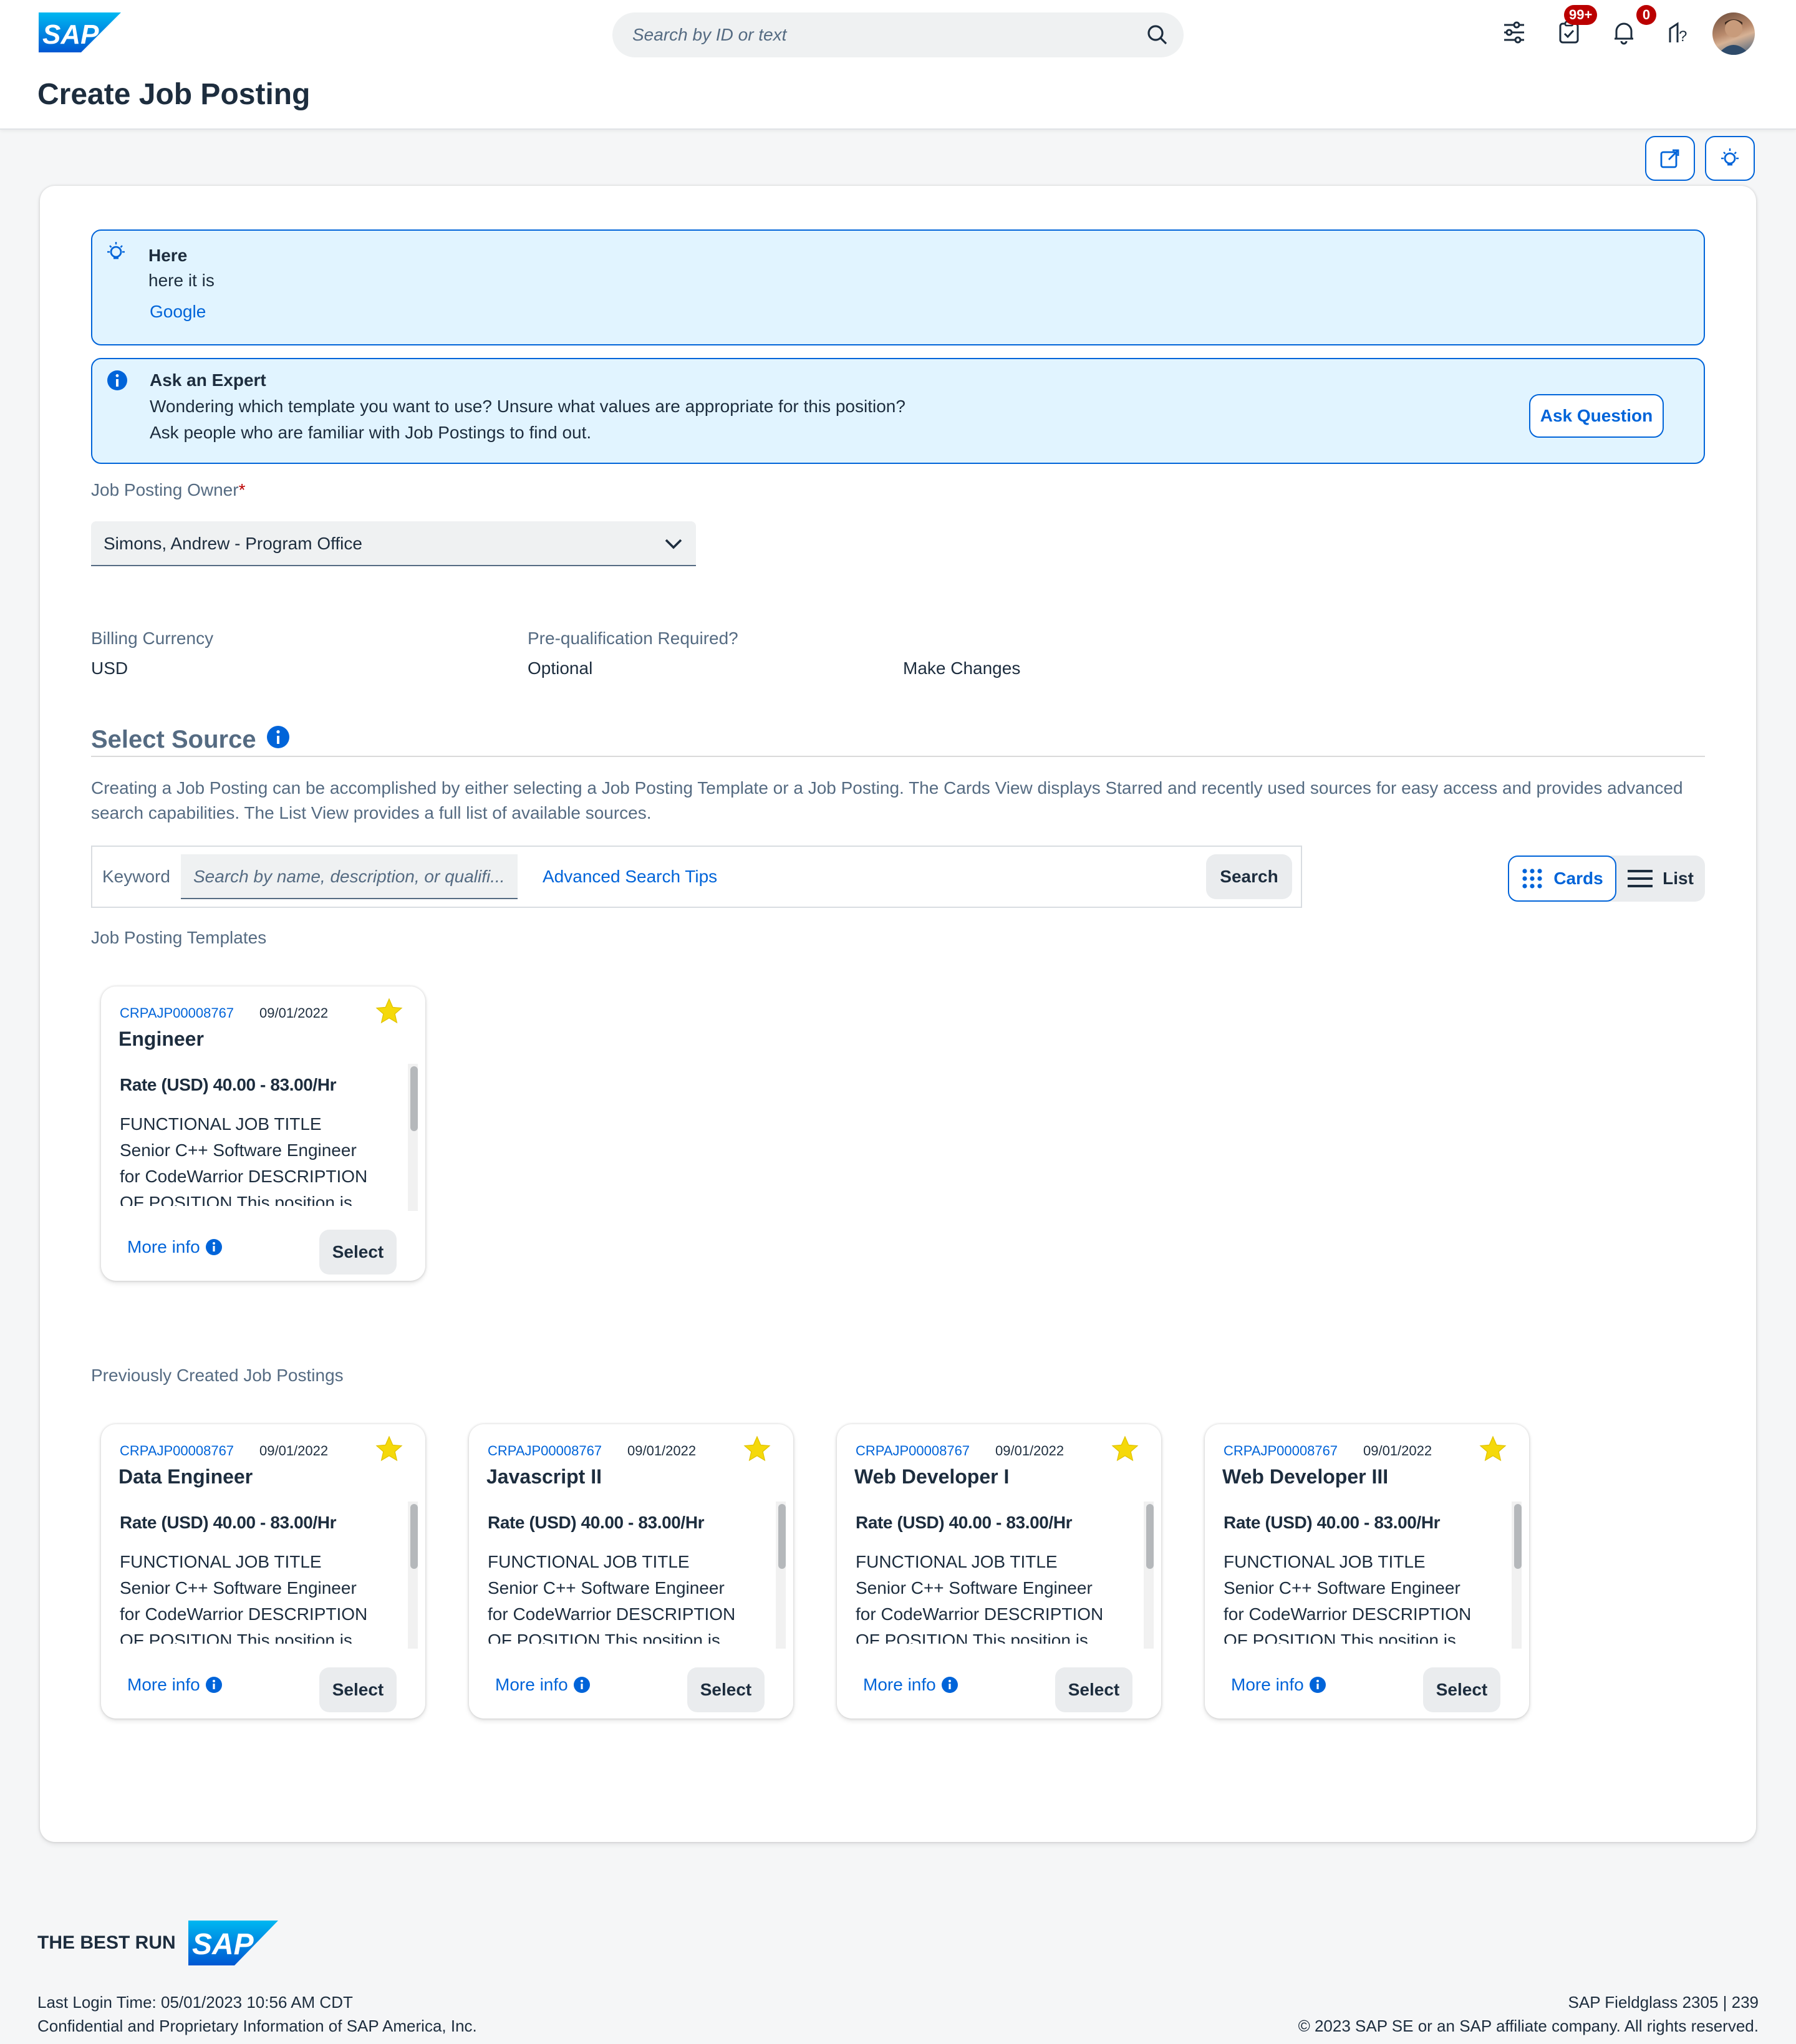 This screenshot has height=2044, width=1796. I want to click on billing-currency-label: Billing Currency, so click(152, 638).